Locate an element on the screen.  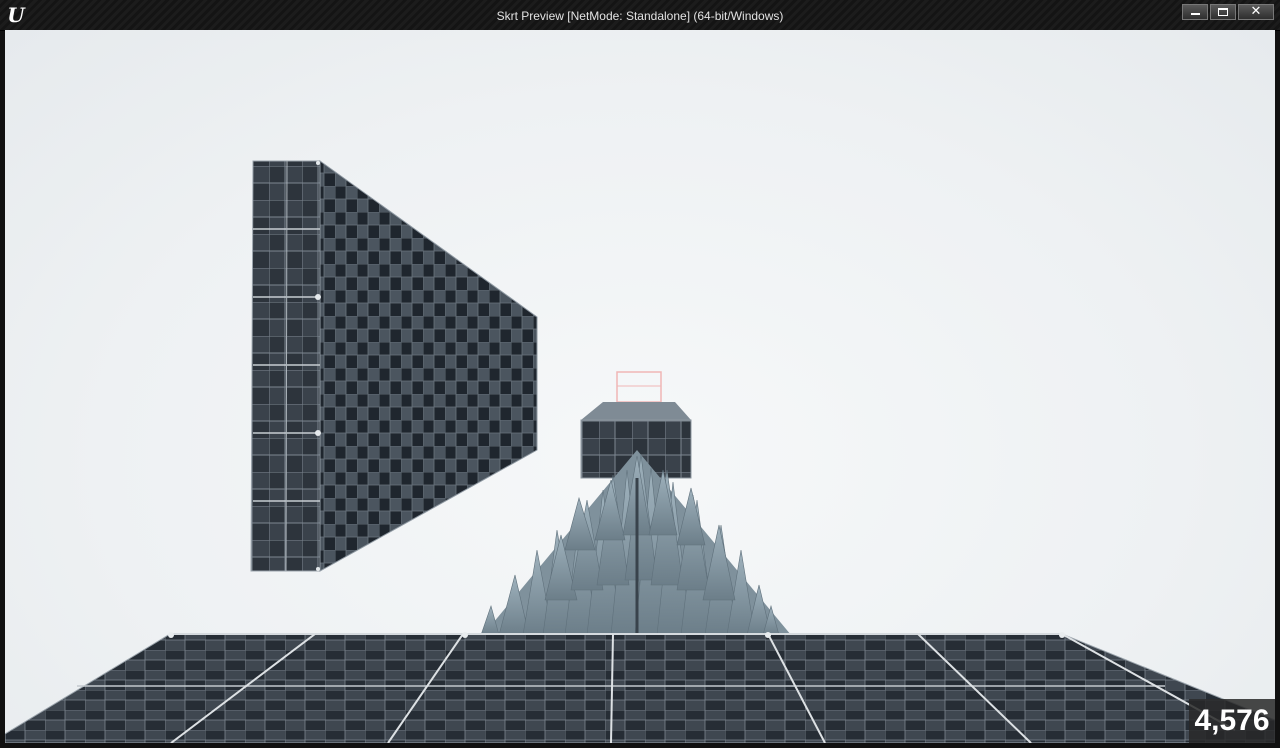
maximize-icon is located at coordinates (1223, 12).